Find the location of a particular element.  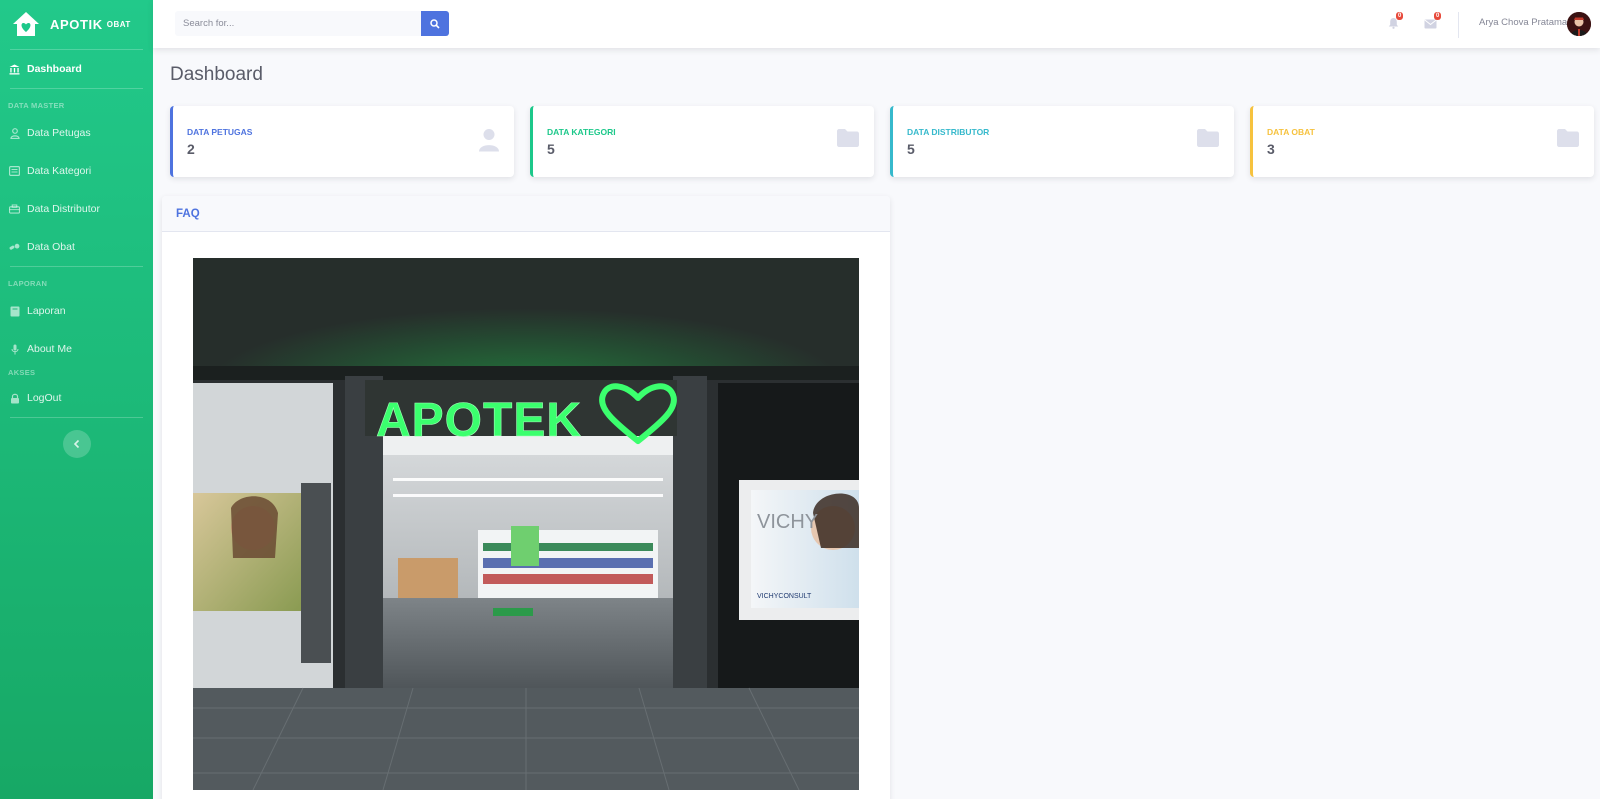

card-label: DATA KATEGORI is located at coordinates (581, 132).